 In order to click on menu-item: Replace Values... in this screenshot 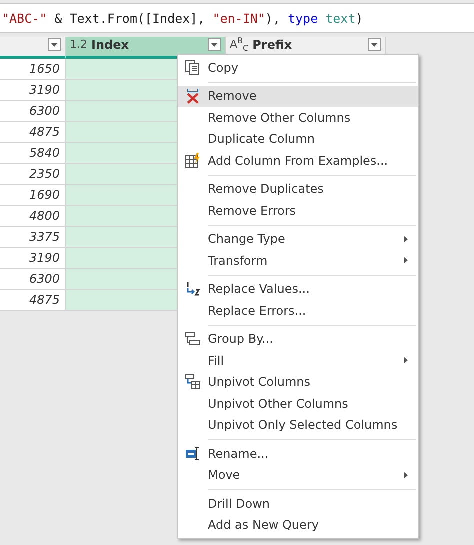, I will do `click(298, 289)`.